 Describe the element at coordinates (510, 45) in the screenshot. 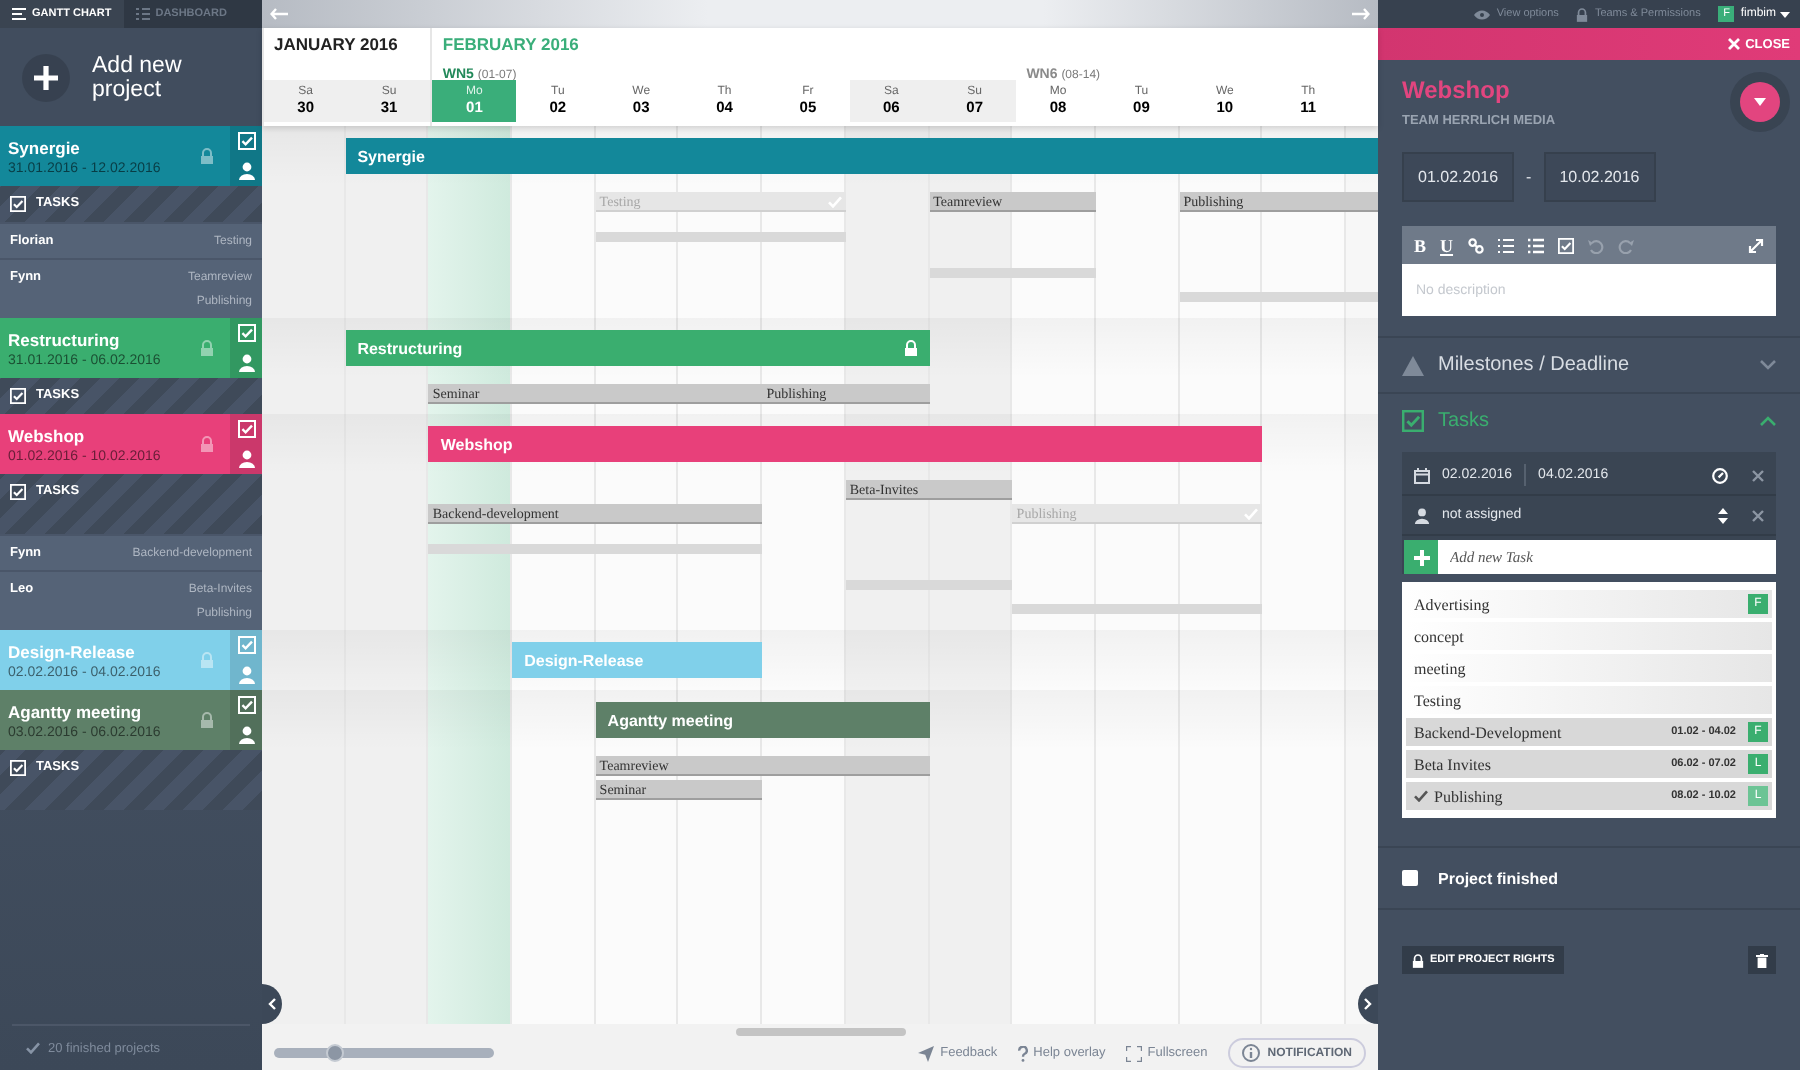

I see `month-label: FEBRUARY 2016` at that location.